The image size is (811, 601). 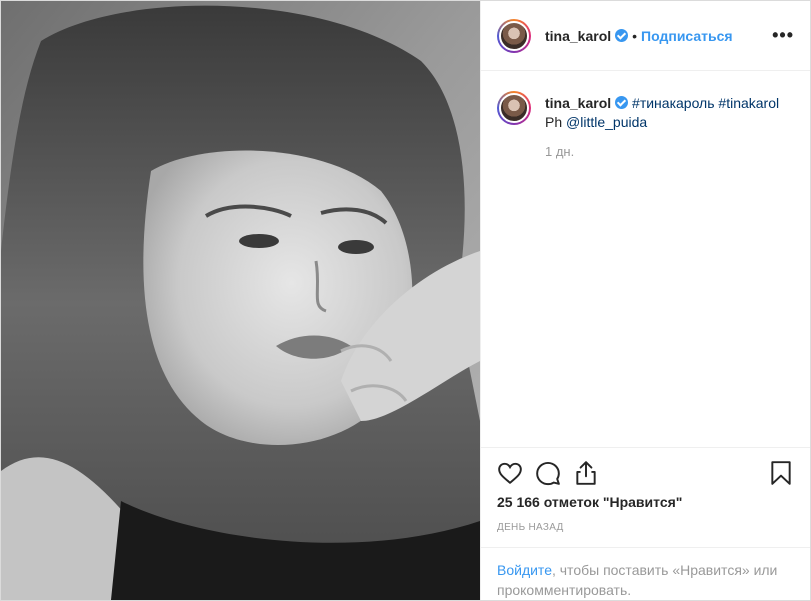 What do you see at coordinates (554, 122) in the screenshot?
I see `photo-credit-prefix: Ph` at bounding box center [554, 122].